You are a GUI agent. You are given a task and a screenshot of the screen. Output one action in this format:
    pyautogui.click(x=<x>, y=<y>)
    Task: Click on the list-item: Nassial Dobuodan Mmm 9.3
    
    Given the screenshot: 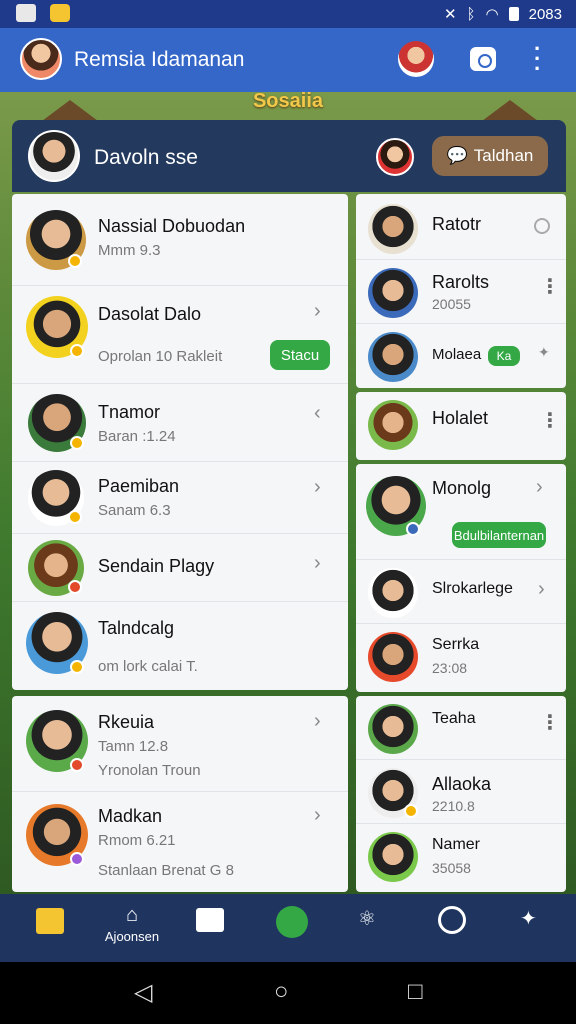 What is the action you would take?
    pyautogui.click(x=180, y=240)
    